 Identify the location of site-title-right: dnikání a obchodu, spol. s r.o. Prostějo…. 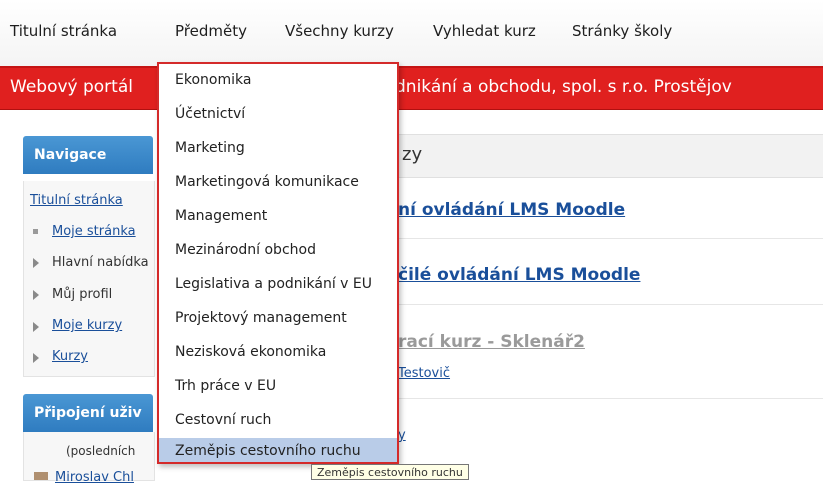
(563, 87).